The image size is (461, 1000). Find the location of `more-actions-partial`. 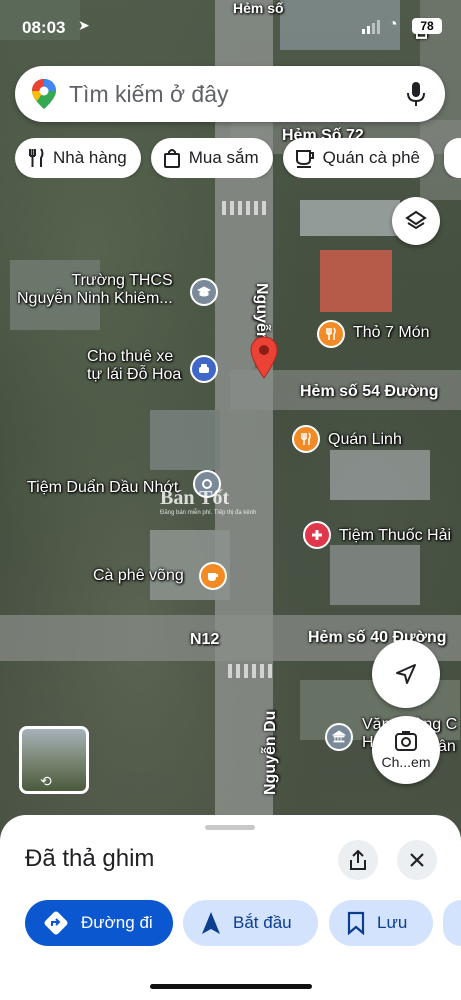

more-actions-partial is located at coordinates (452, 923).